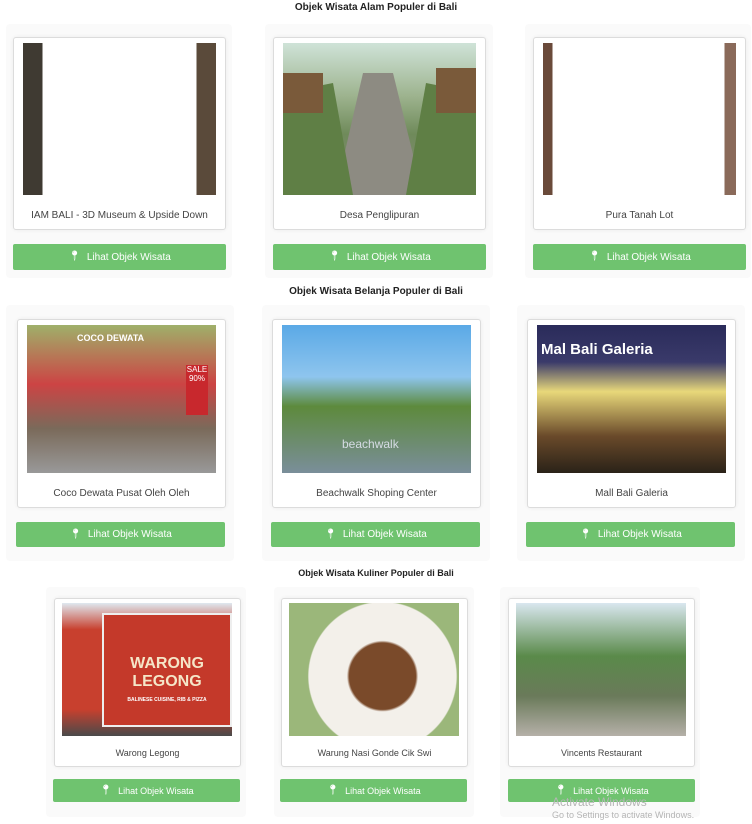 This screenshot has width=752, height=824. I want to click on card-tanah-lot: Pura Tanah Lot, so click(639, 133).